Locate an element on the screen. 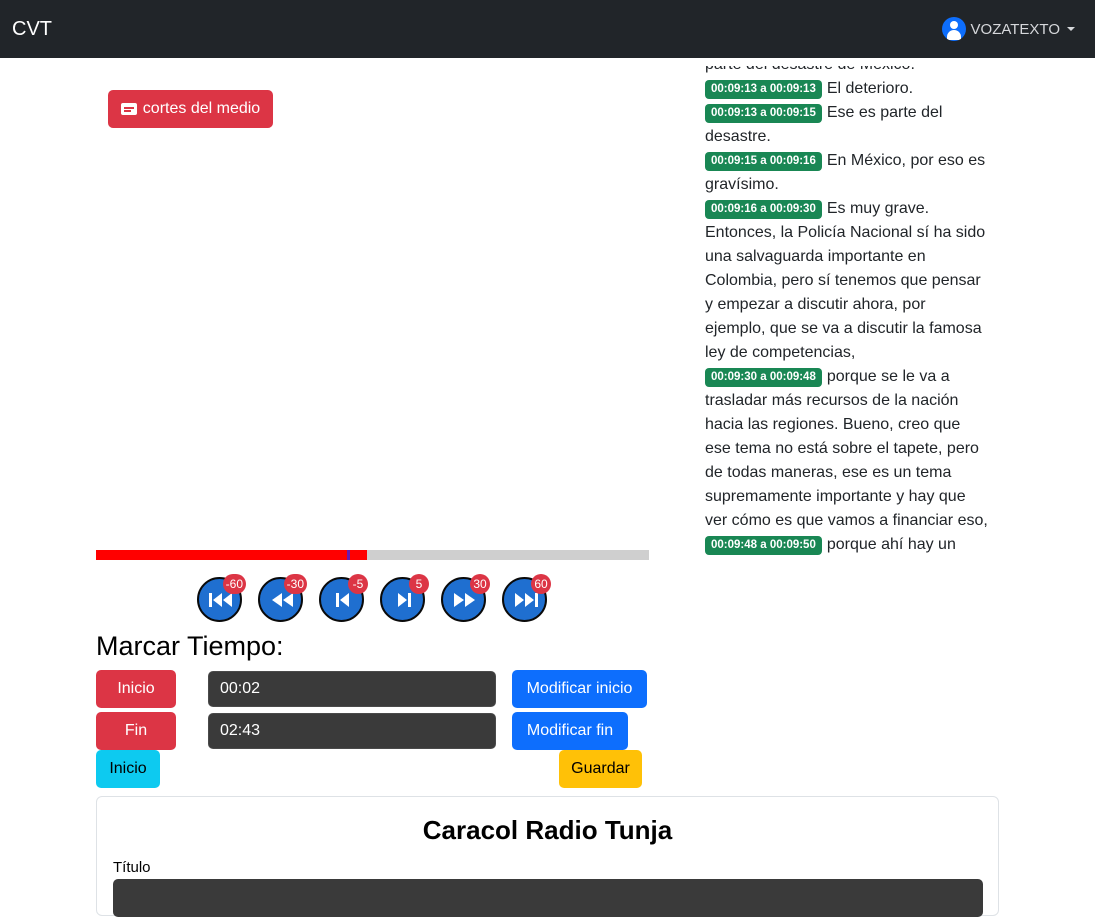 The width and height of the screenshot is (1095, 917). transcript-text: El deterioro. is located at coordinates (870, 88).